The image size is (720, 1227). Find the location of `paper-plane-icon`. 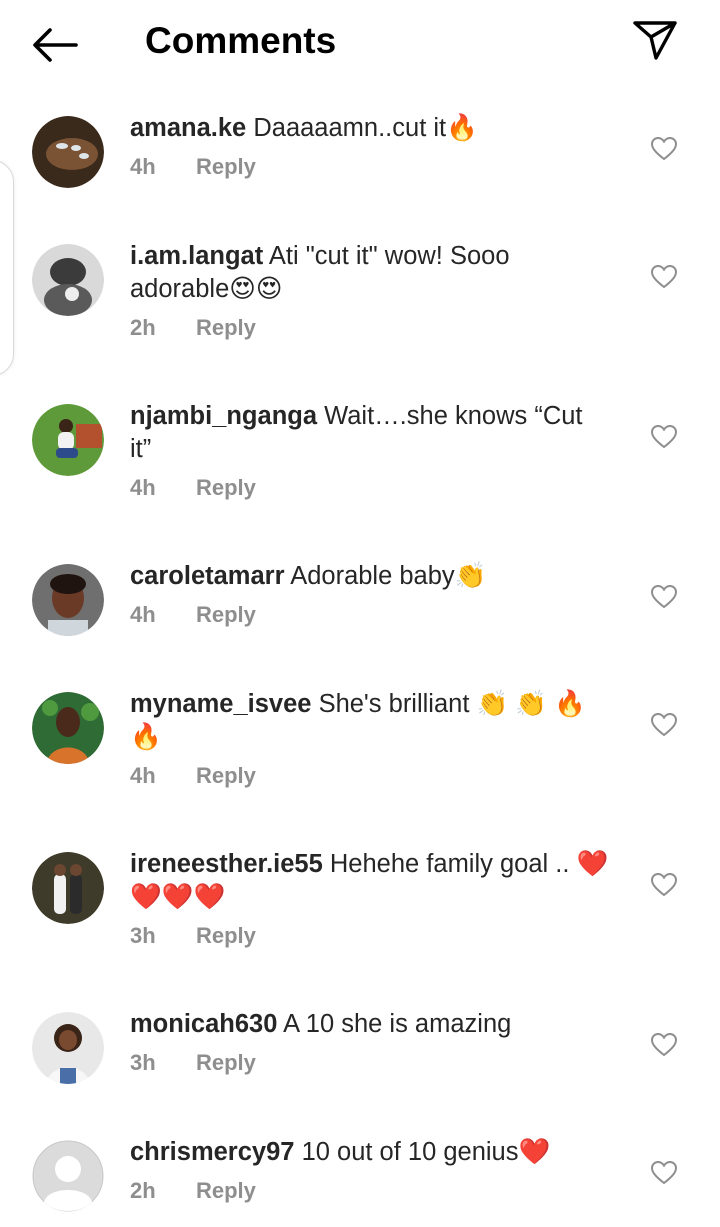

paper-plane-icon is located at coordinates (655, 40).